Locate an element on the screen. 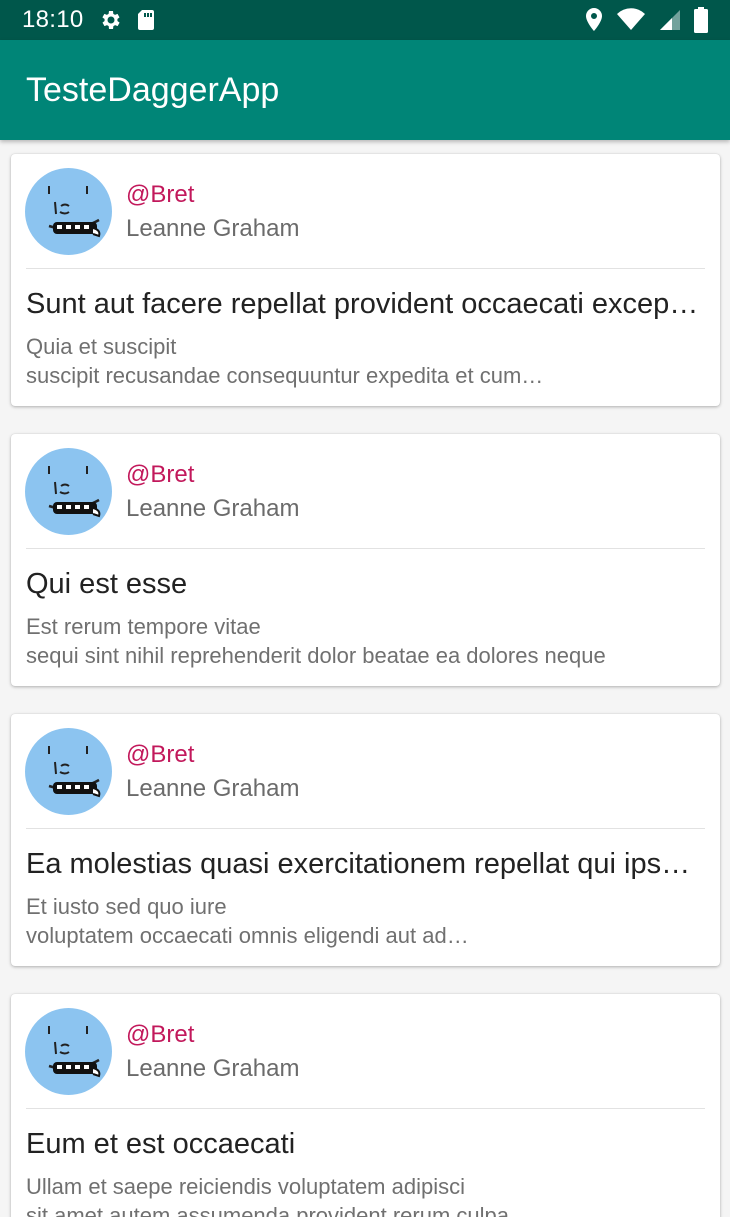 The image size is (730, 1217). sd-card-icon is located at coordinates (146, 20).